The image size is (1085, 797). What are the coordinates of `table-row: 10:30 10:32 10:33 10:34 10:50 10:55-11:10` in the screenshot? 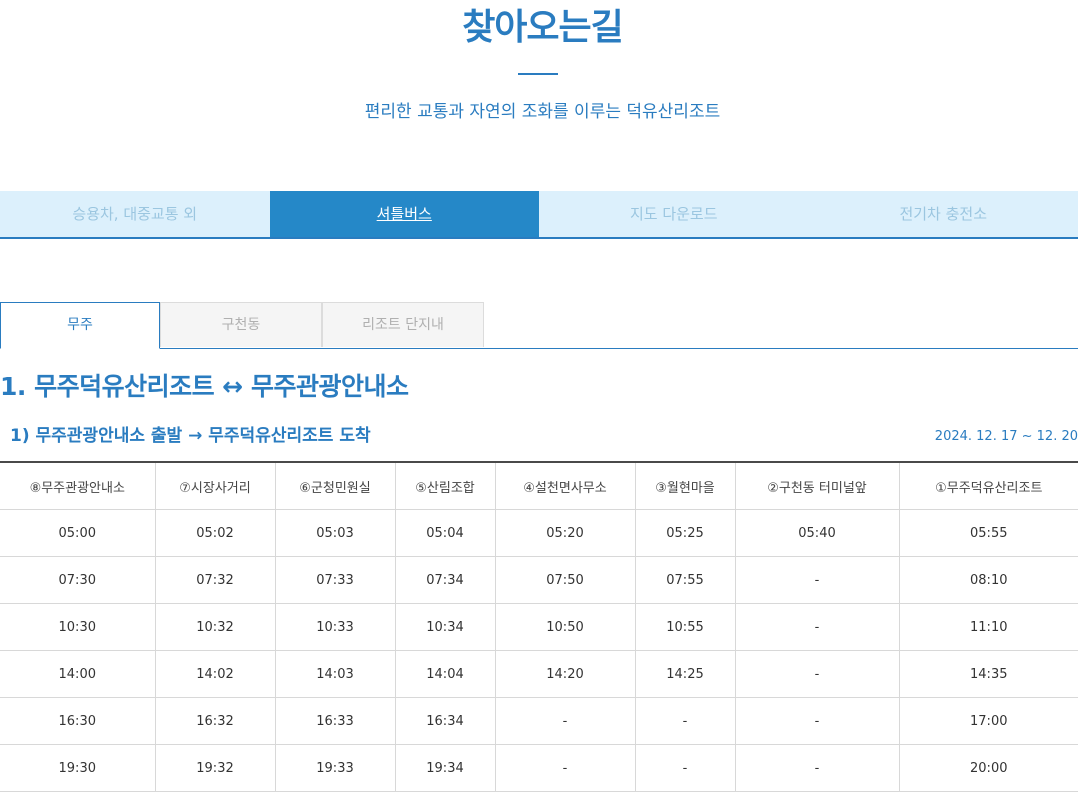 It's located at (539, 627).